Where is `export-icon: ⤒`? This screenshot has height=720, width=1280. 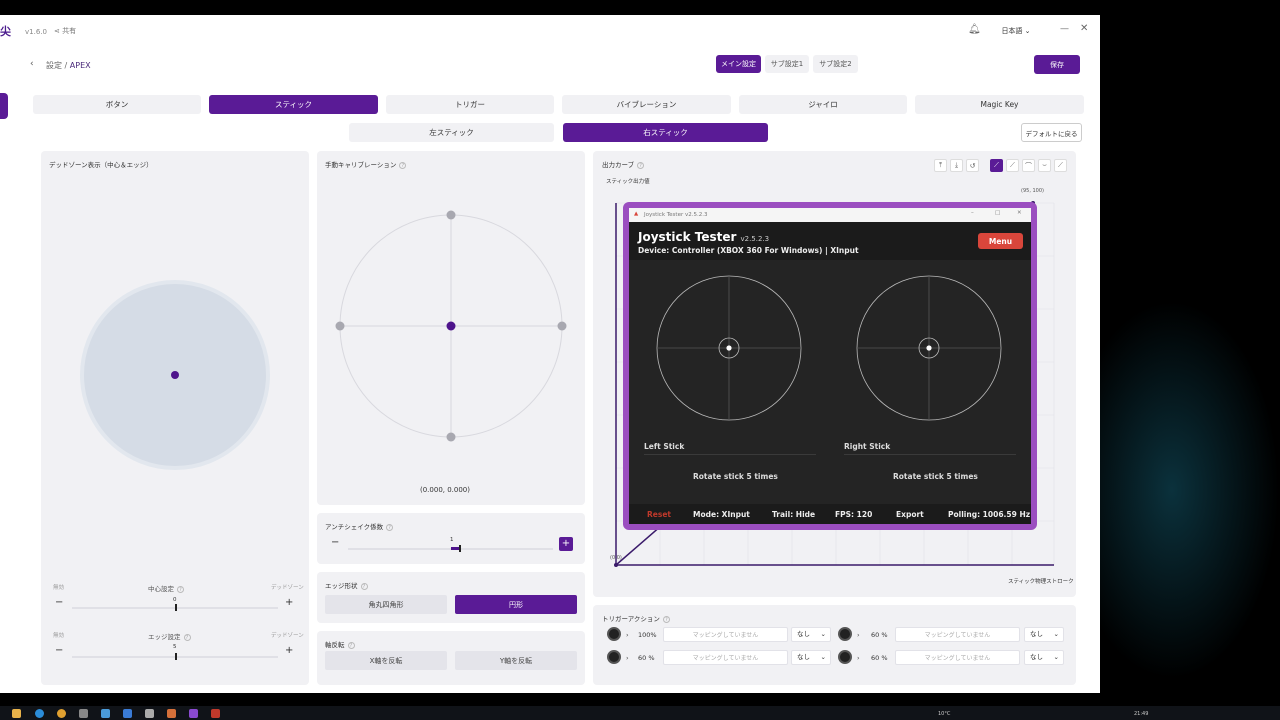
export-icon: ⤒ is located at coordinates (940, 165).